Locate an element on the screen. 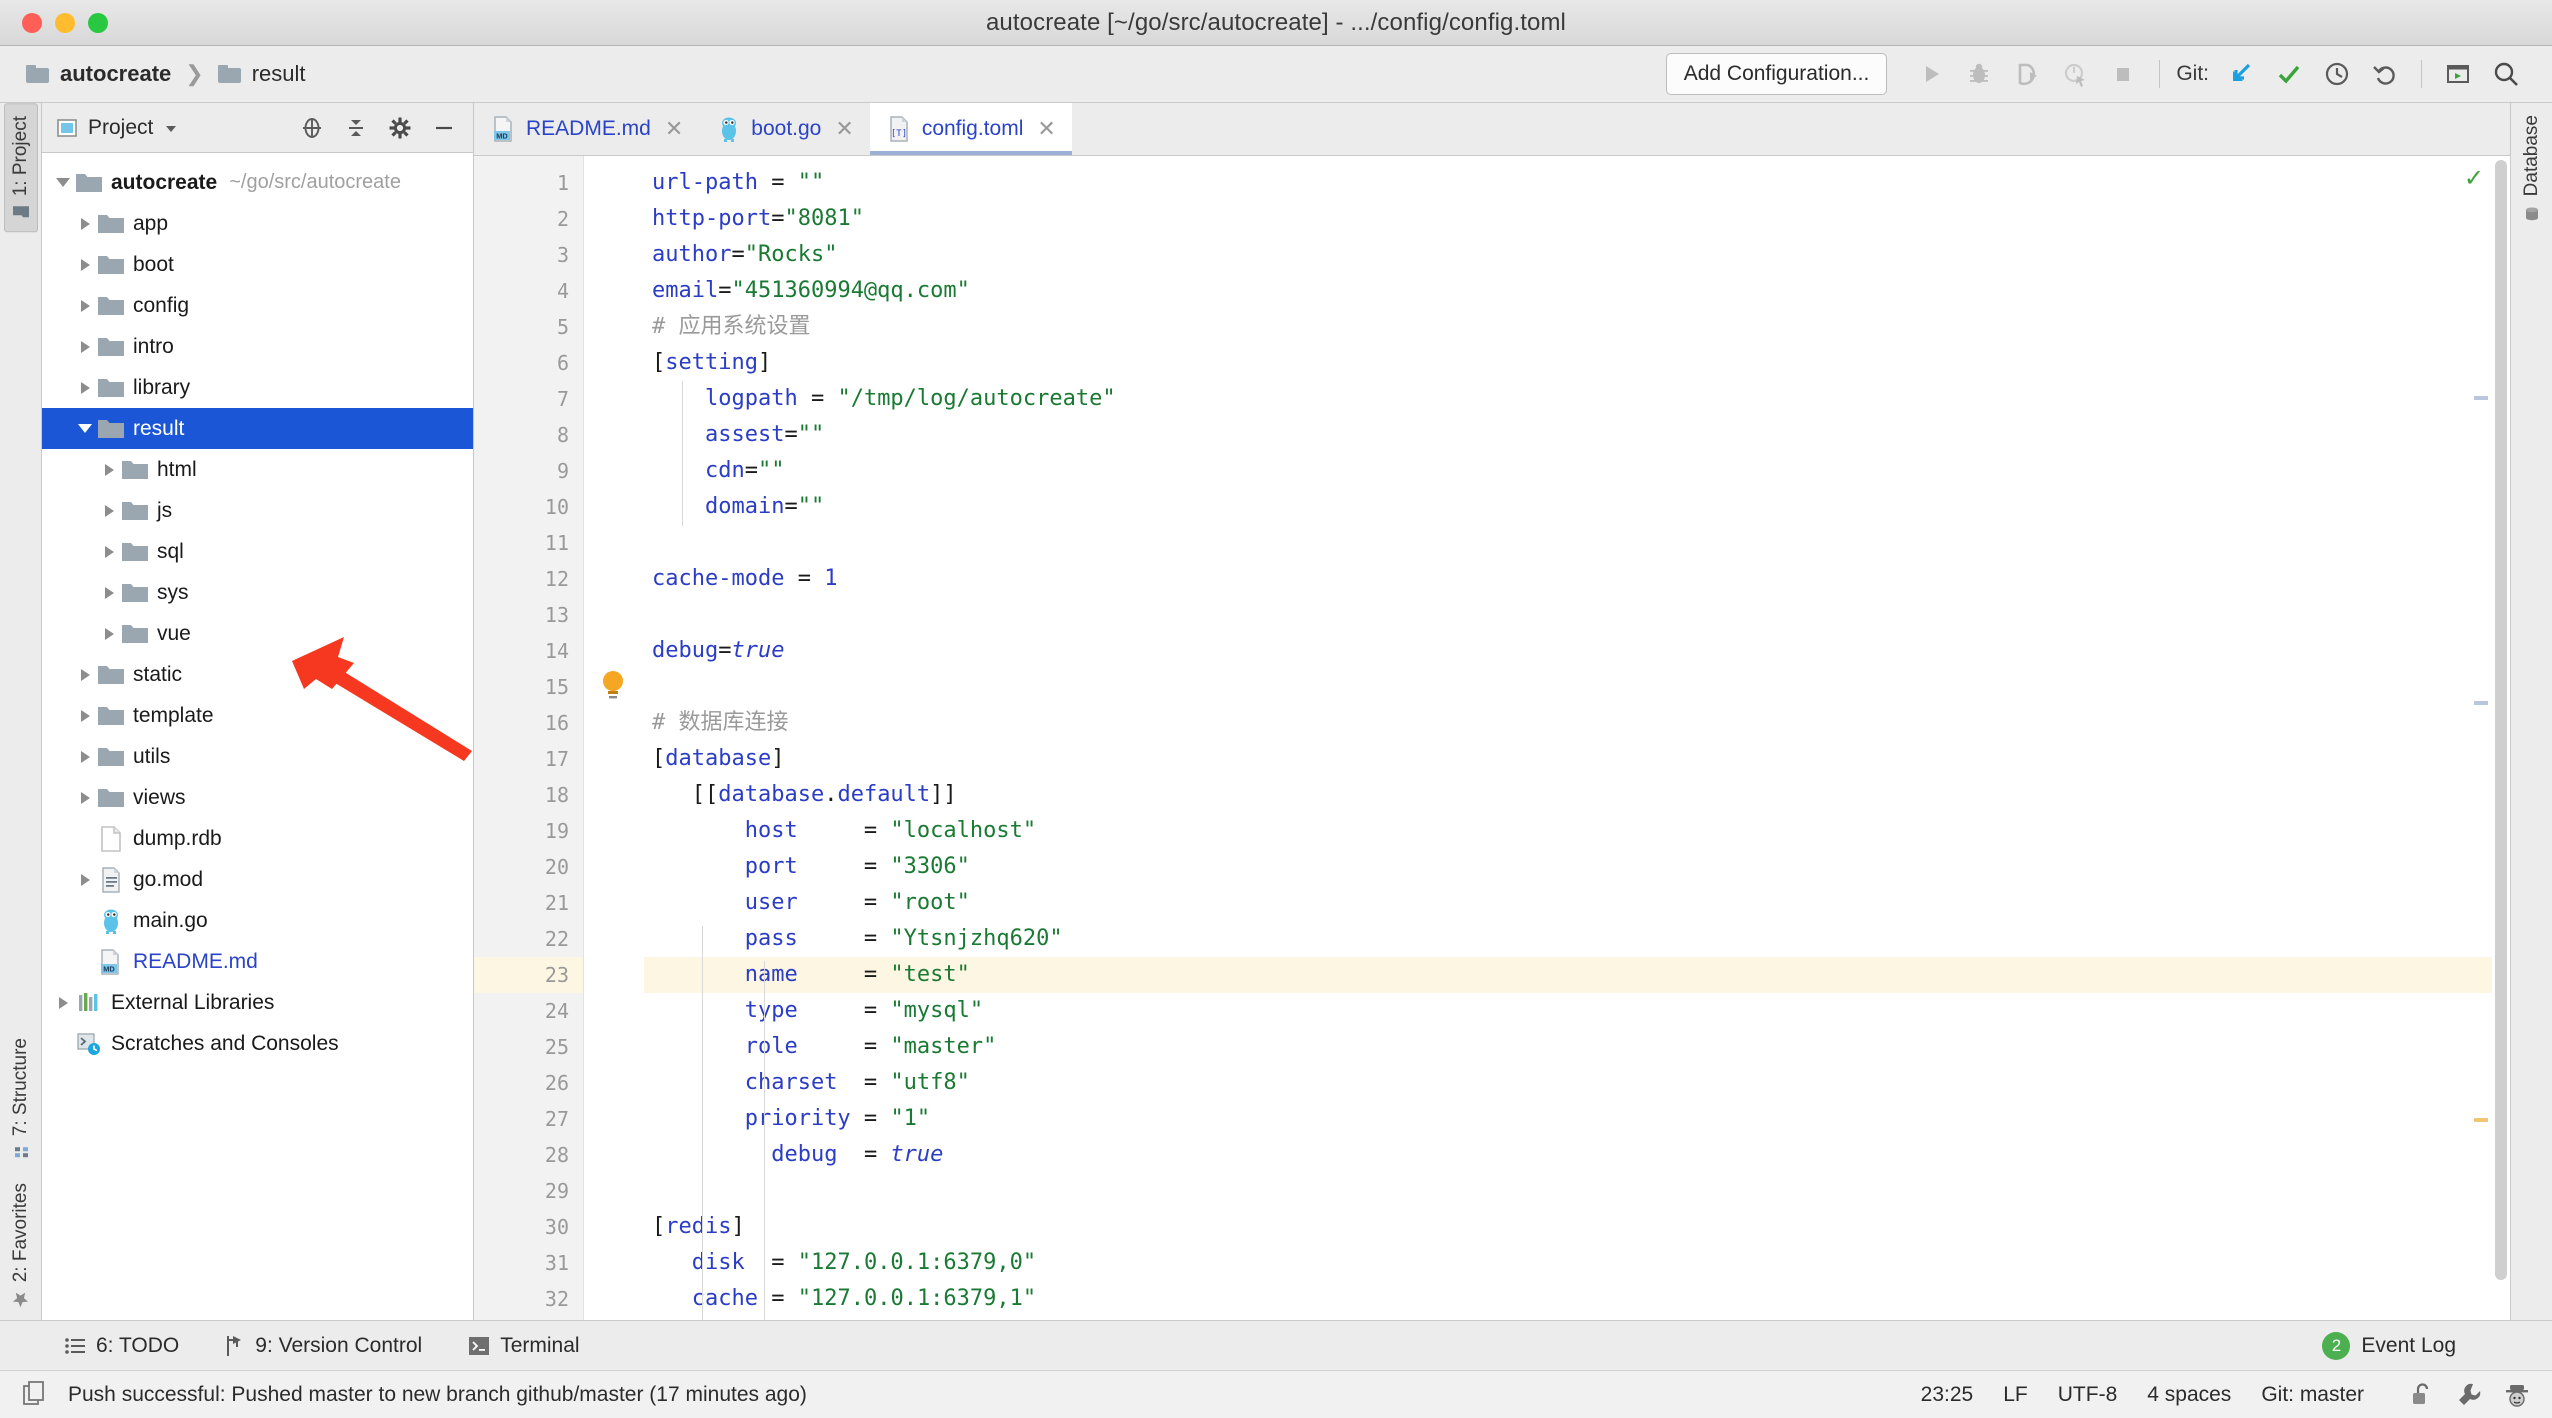 This screenshot has width=2552, height=1418. tab-boot-go: boot.go ✕ is located at coordinates (784, 129).